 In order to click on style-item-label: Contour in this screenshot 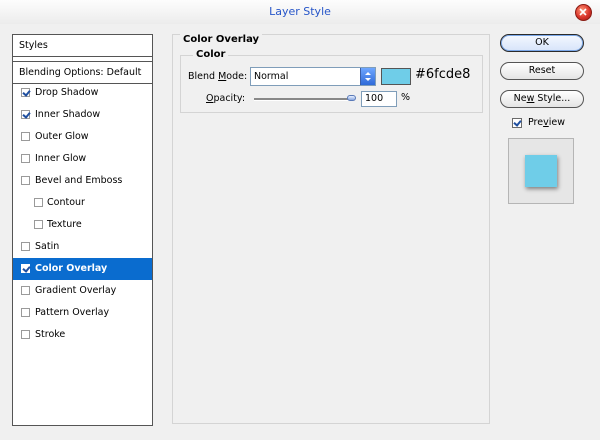, I will do `click(66, 202)`.